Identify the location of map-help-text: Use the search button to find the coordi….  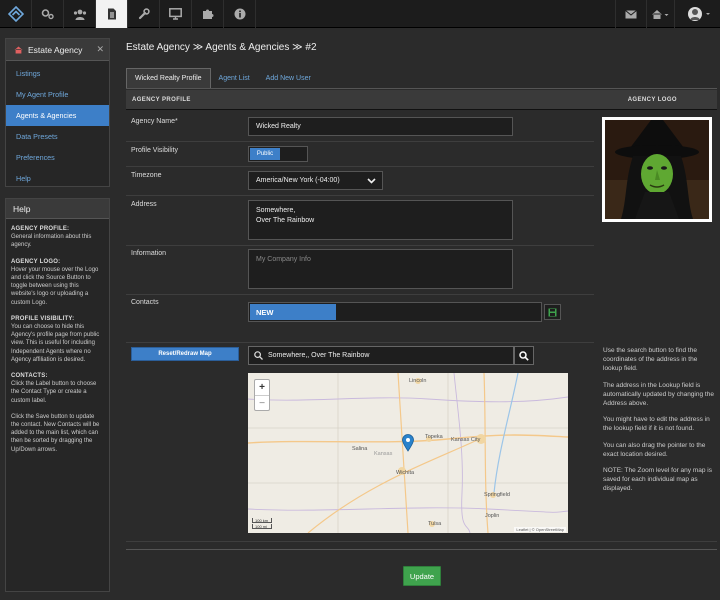
(659, 423).